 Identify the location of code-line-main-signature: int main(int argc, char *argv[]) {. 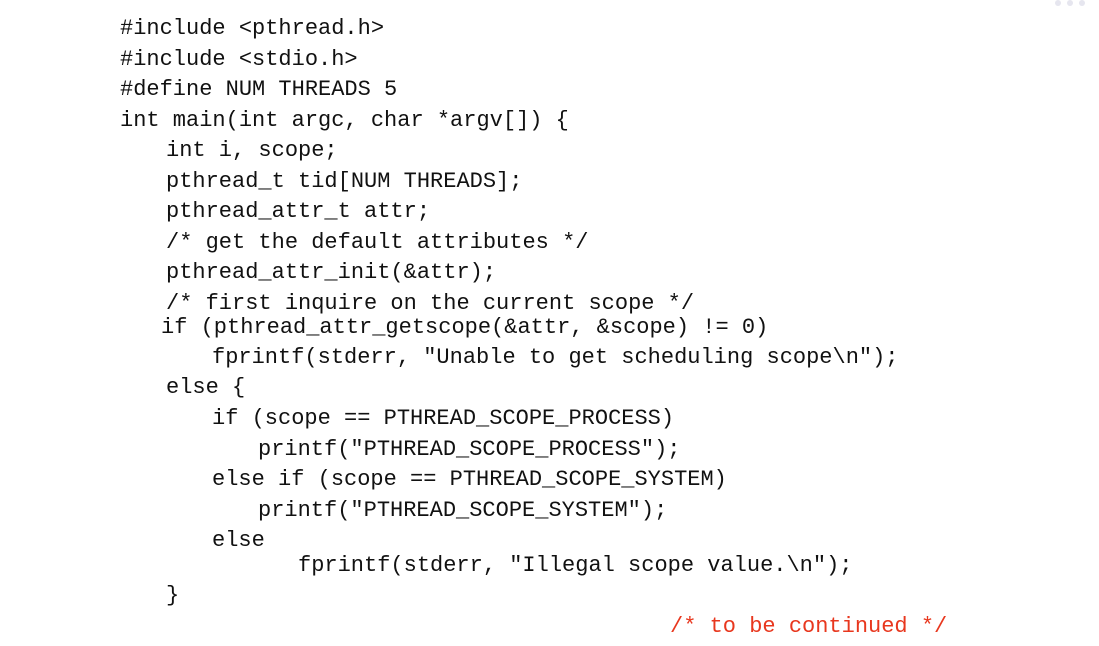
(344, 120).